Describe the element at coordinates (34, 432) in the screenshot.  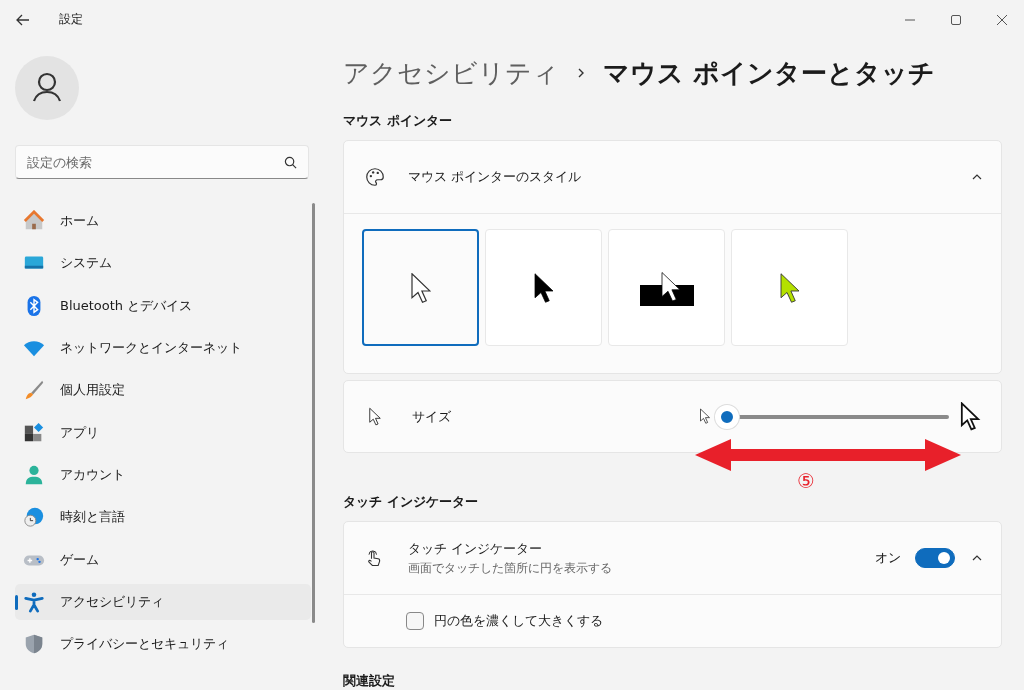
I see `apps-icon` at that location.